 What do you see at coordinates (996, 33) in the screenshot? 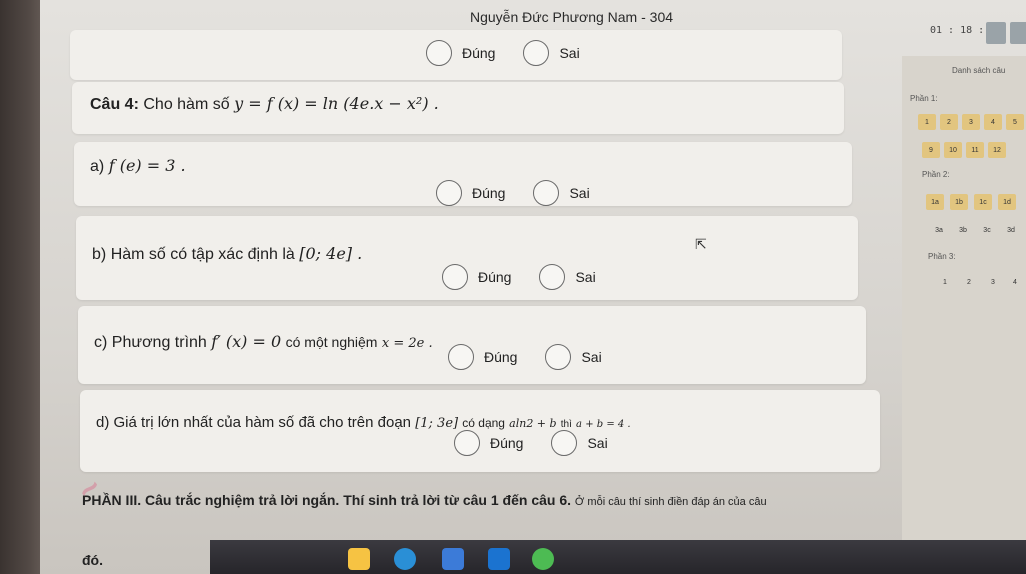
I see `minimize-button` at bounding box center [996, 33].